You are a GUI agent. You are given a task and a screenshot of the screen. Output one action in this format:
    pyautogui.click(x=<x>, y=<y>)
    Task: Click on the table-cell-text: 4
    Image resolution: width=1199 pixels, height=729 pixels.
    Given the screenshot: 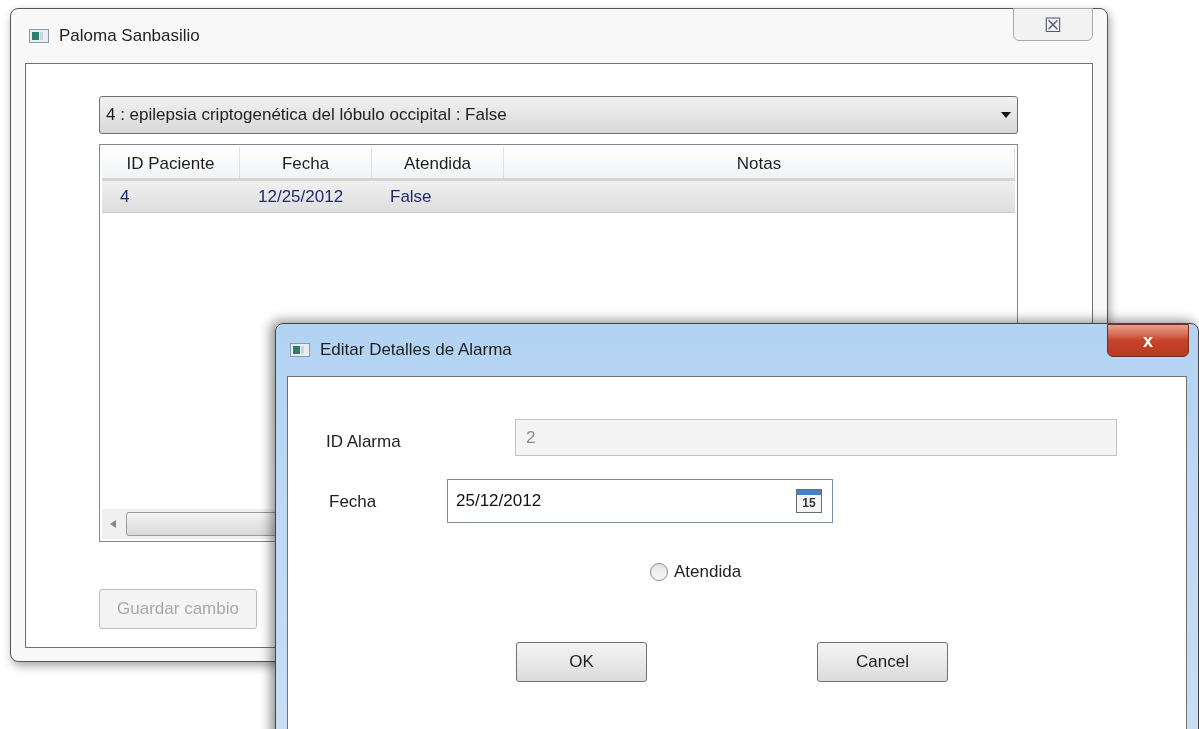 What is the action you would take?
    pyautogui.click(x=125, y=196)
    